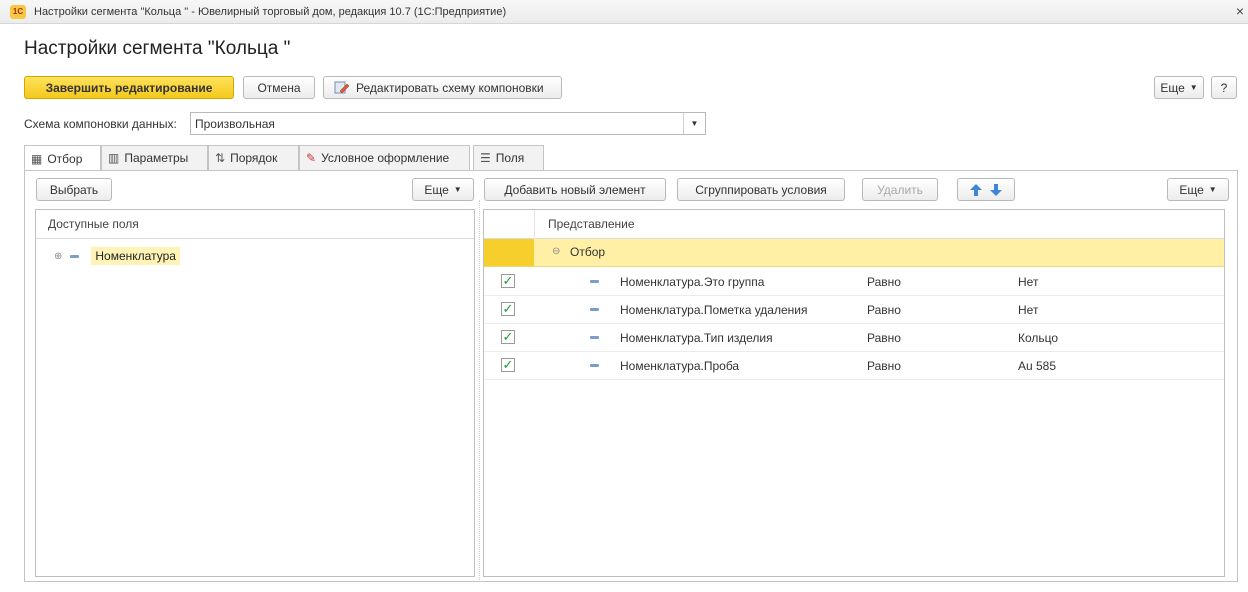 The width and height of the screenshot is (1248, 592). I want to click on row-value: Кольцо, so click(1038, 337).